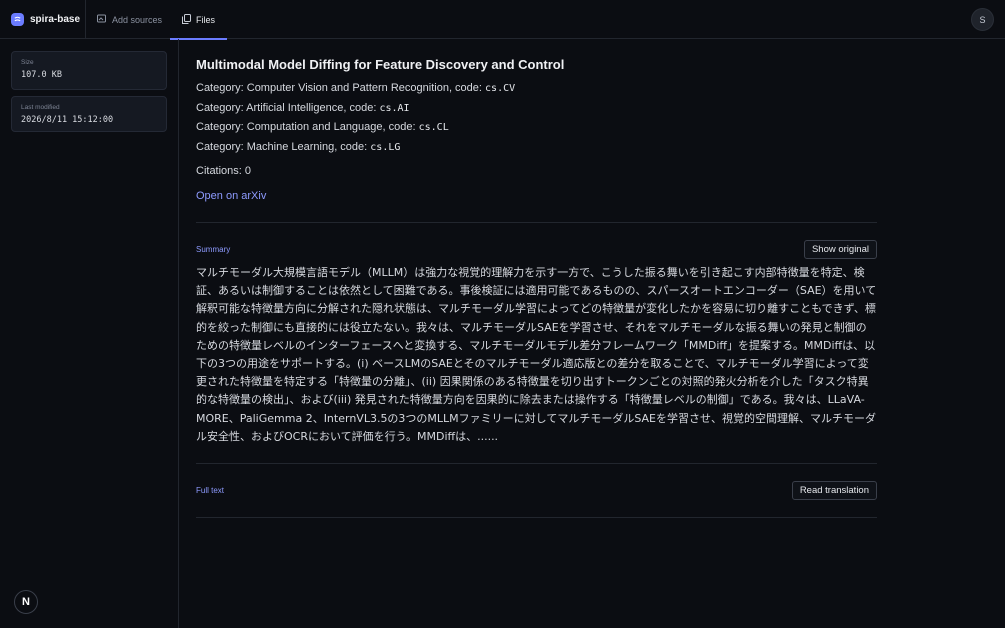  What do you see at coordinates (102, 19) in the screenshot?
I see `image-plus-icon` at bounding box center [102, 19].